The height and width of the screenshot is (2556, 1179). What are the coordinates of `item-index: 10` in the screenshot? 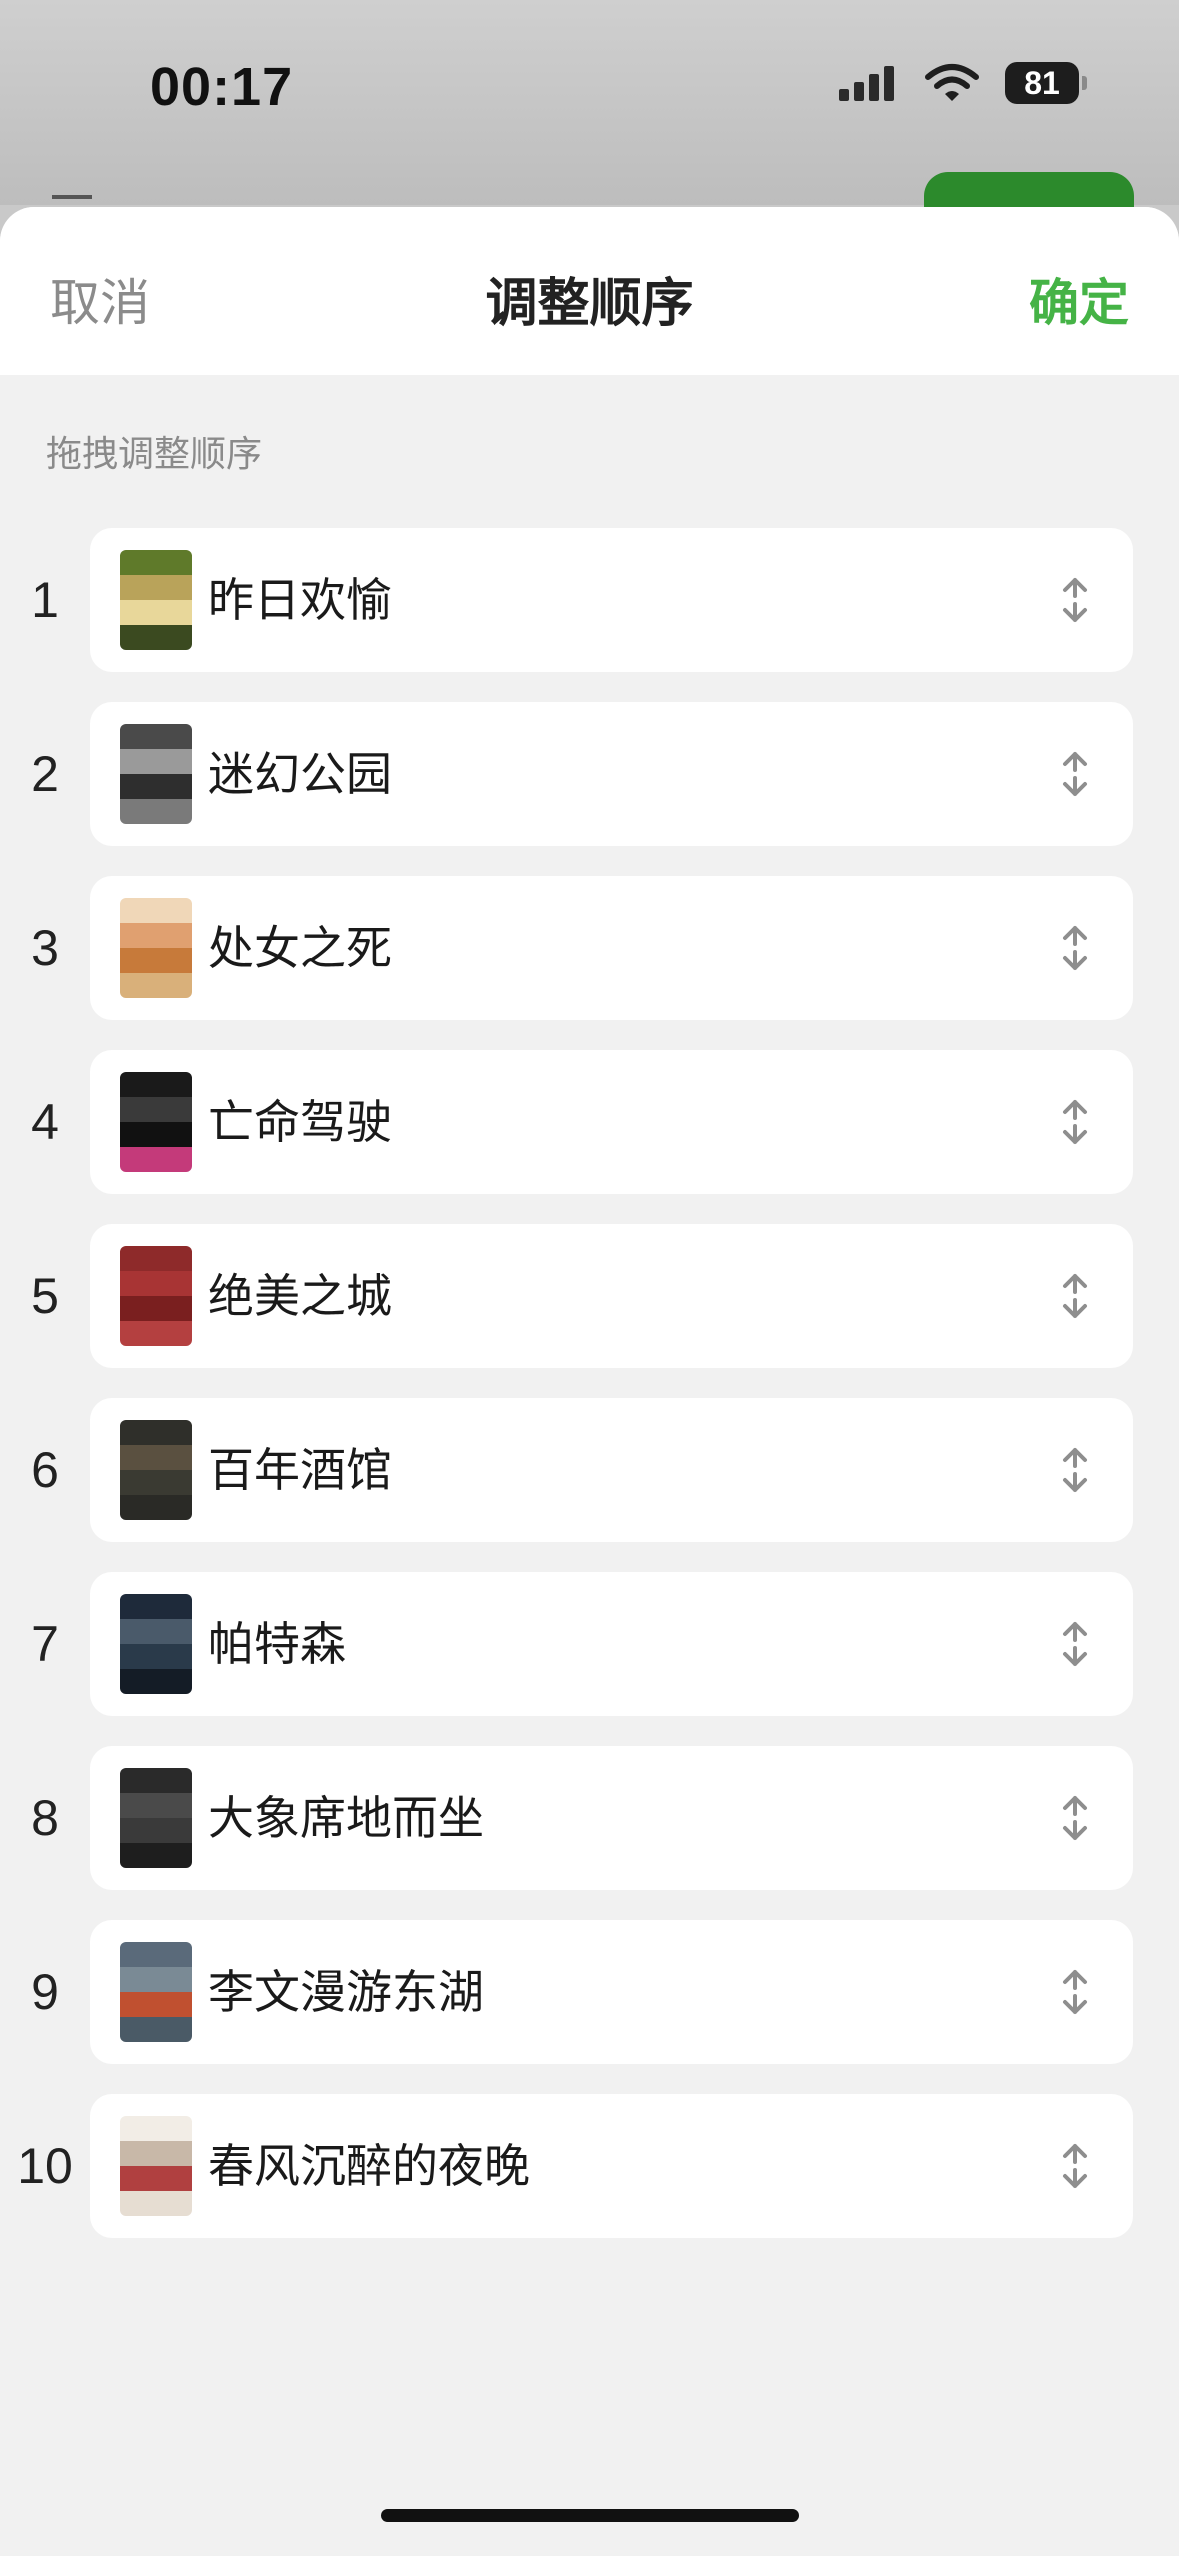 It's located at (45, 2166).